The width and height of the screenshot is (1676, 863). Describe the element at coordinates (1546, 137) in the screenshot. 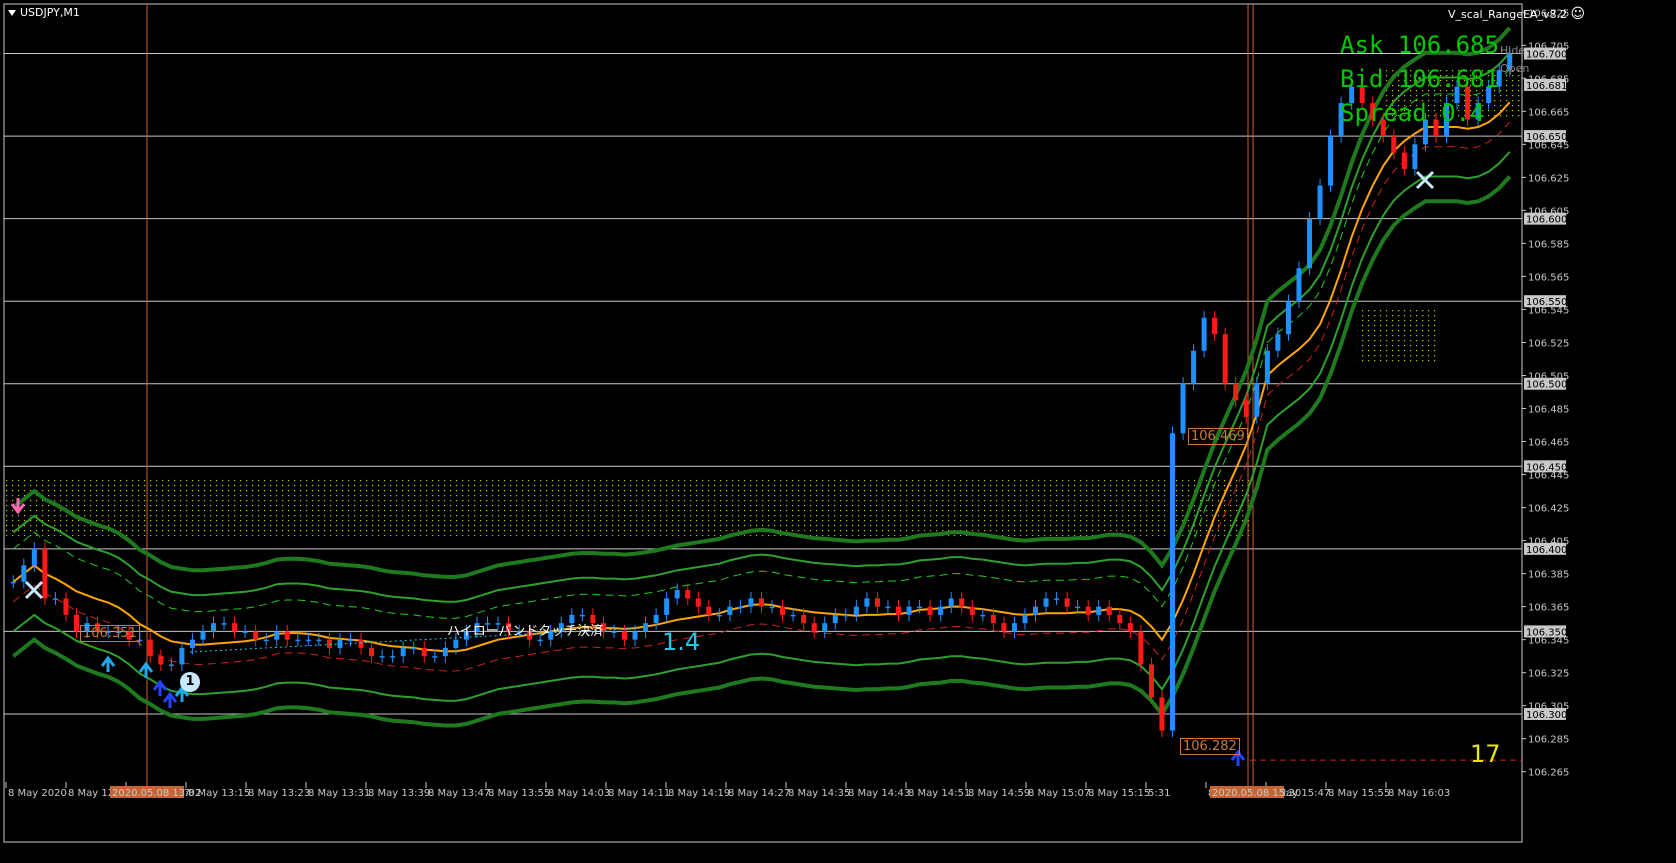

I see `y-axis-level-badge-text: 106.650` at that location.